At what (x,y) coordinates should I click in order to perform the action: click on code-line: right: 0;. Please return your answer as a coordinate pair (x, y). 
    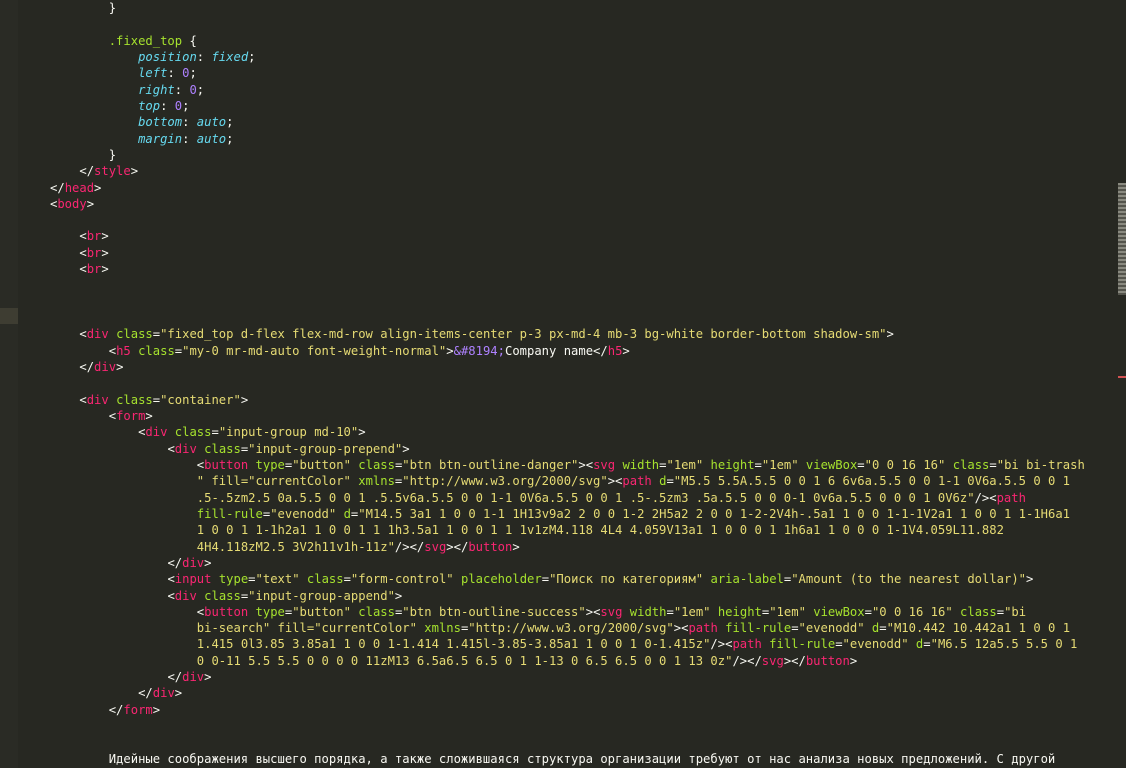
    Looking at the image, I should click on (171, 90).